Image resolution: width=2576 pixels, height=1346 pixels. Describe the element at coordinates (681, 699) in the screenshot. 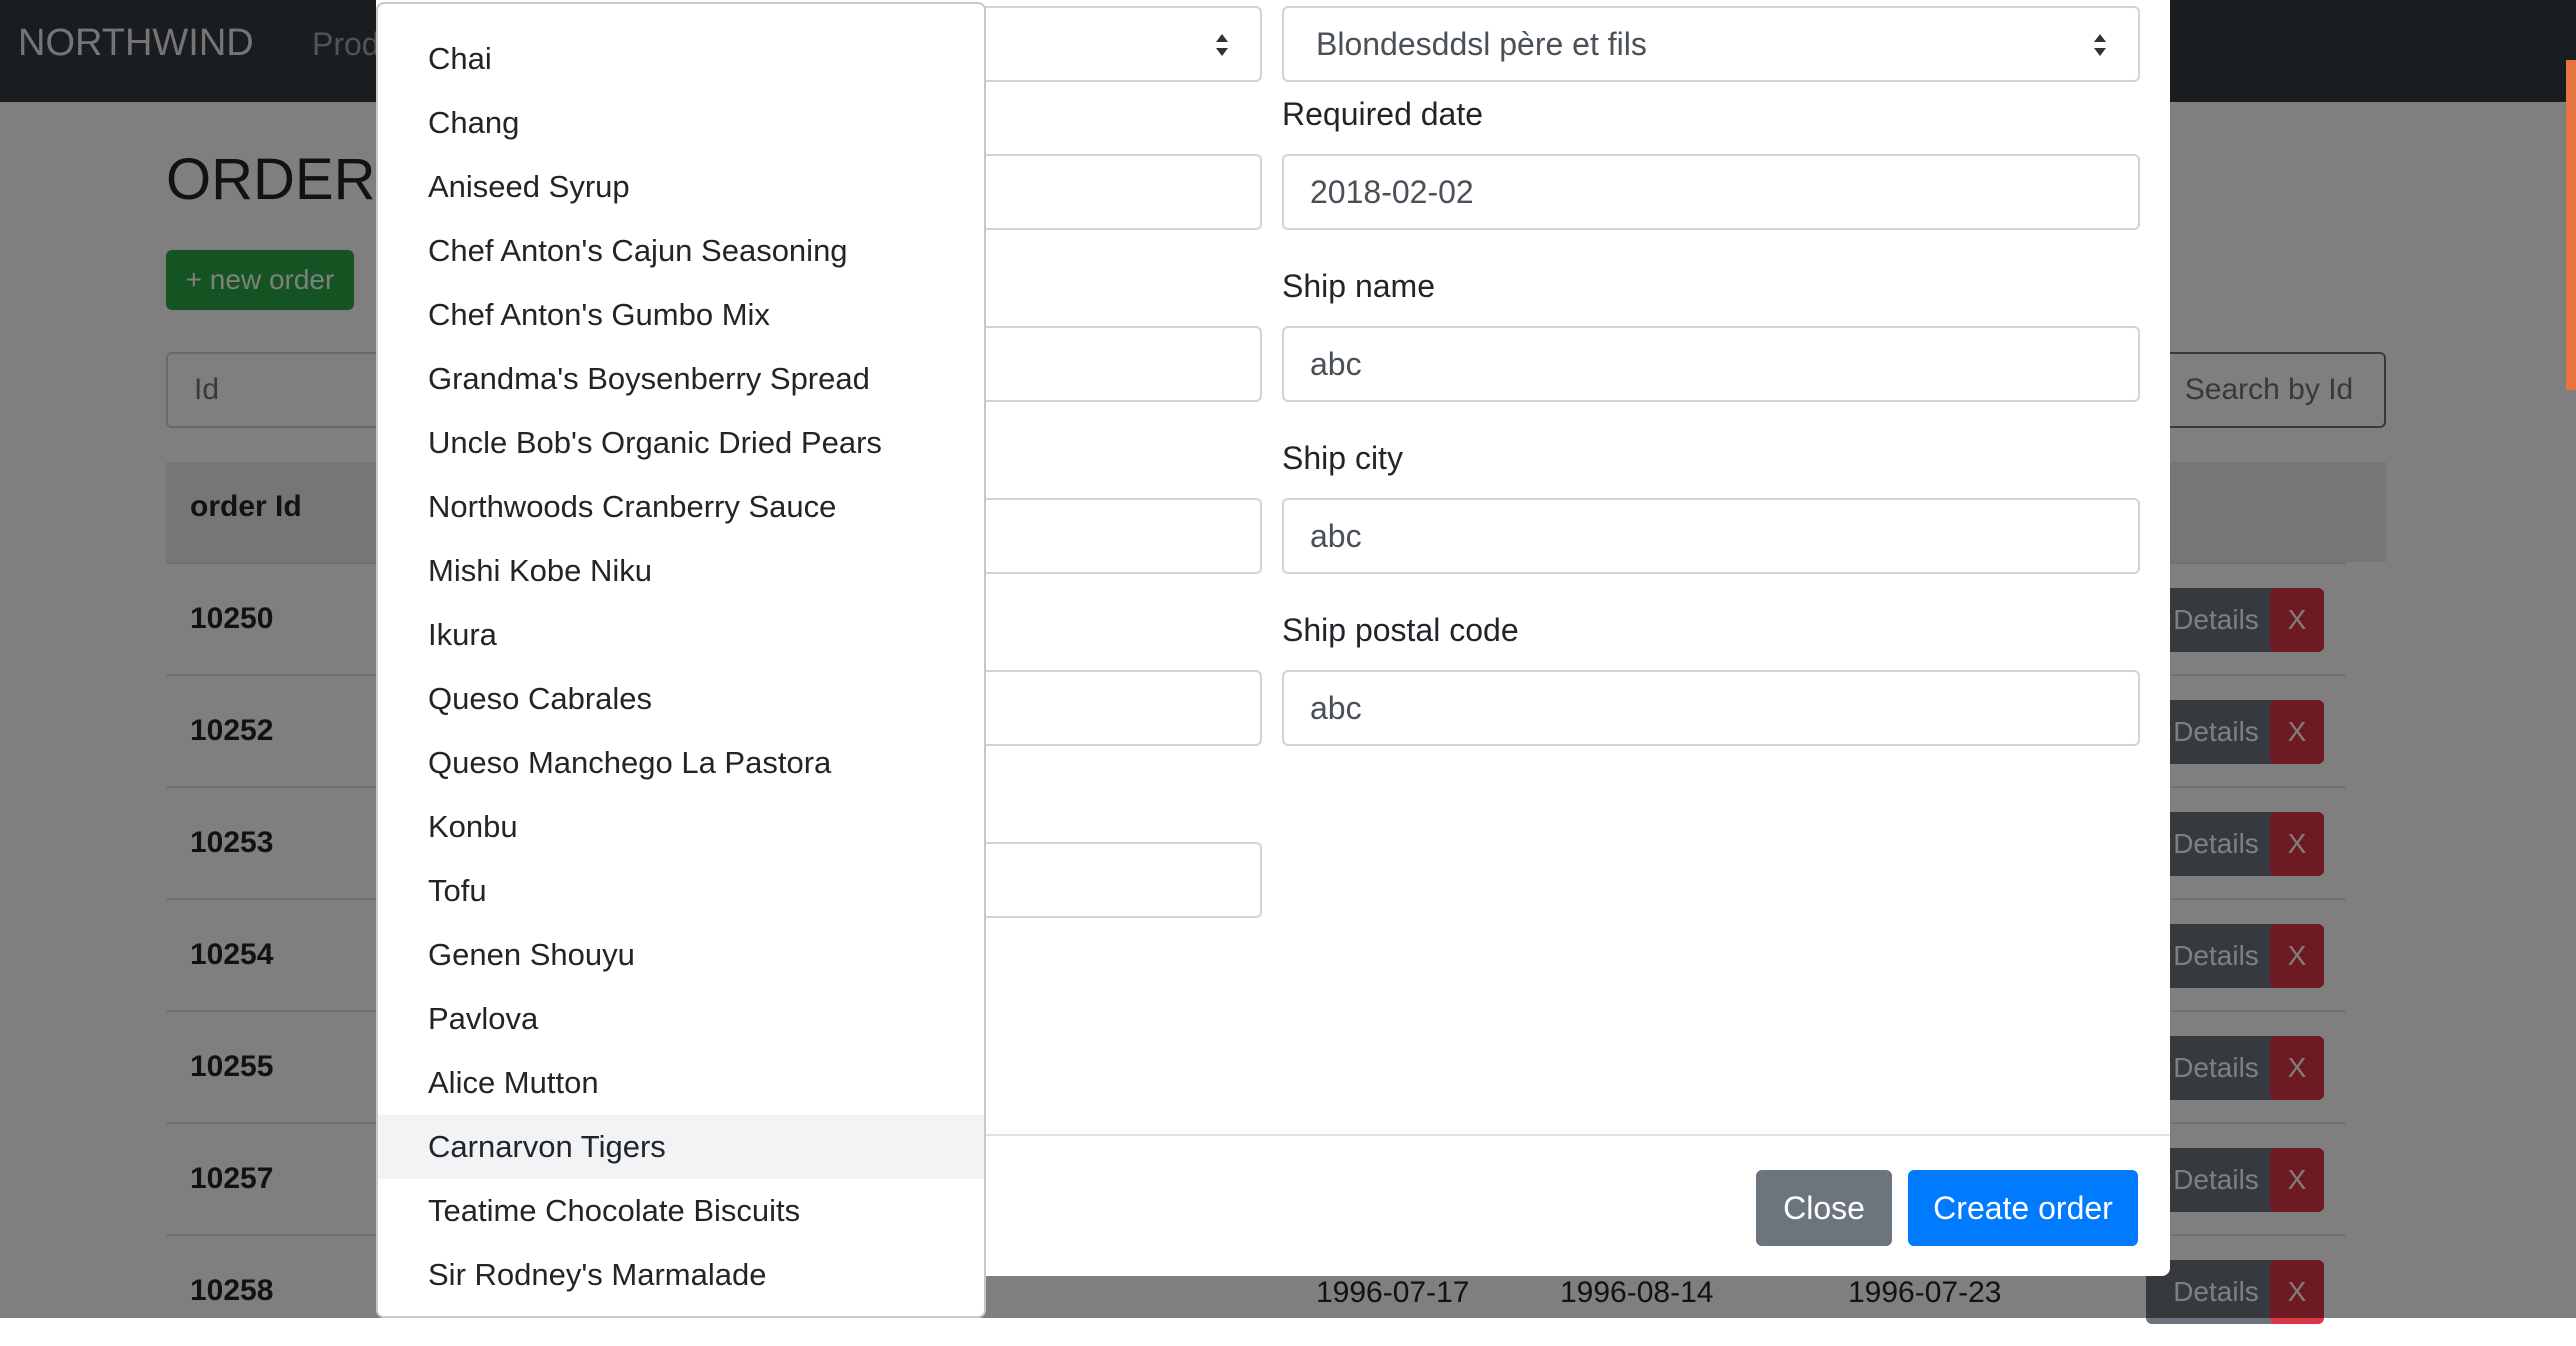

I see `dropdown-option: Queso Cabrales` at that location.